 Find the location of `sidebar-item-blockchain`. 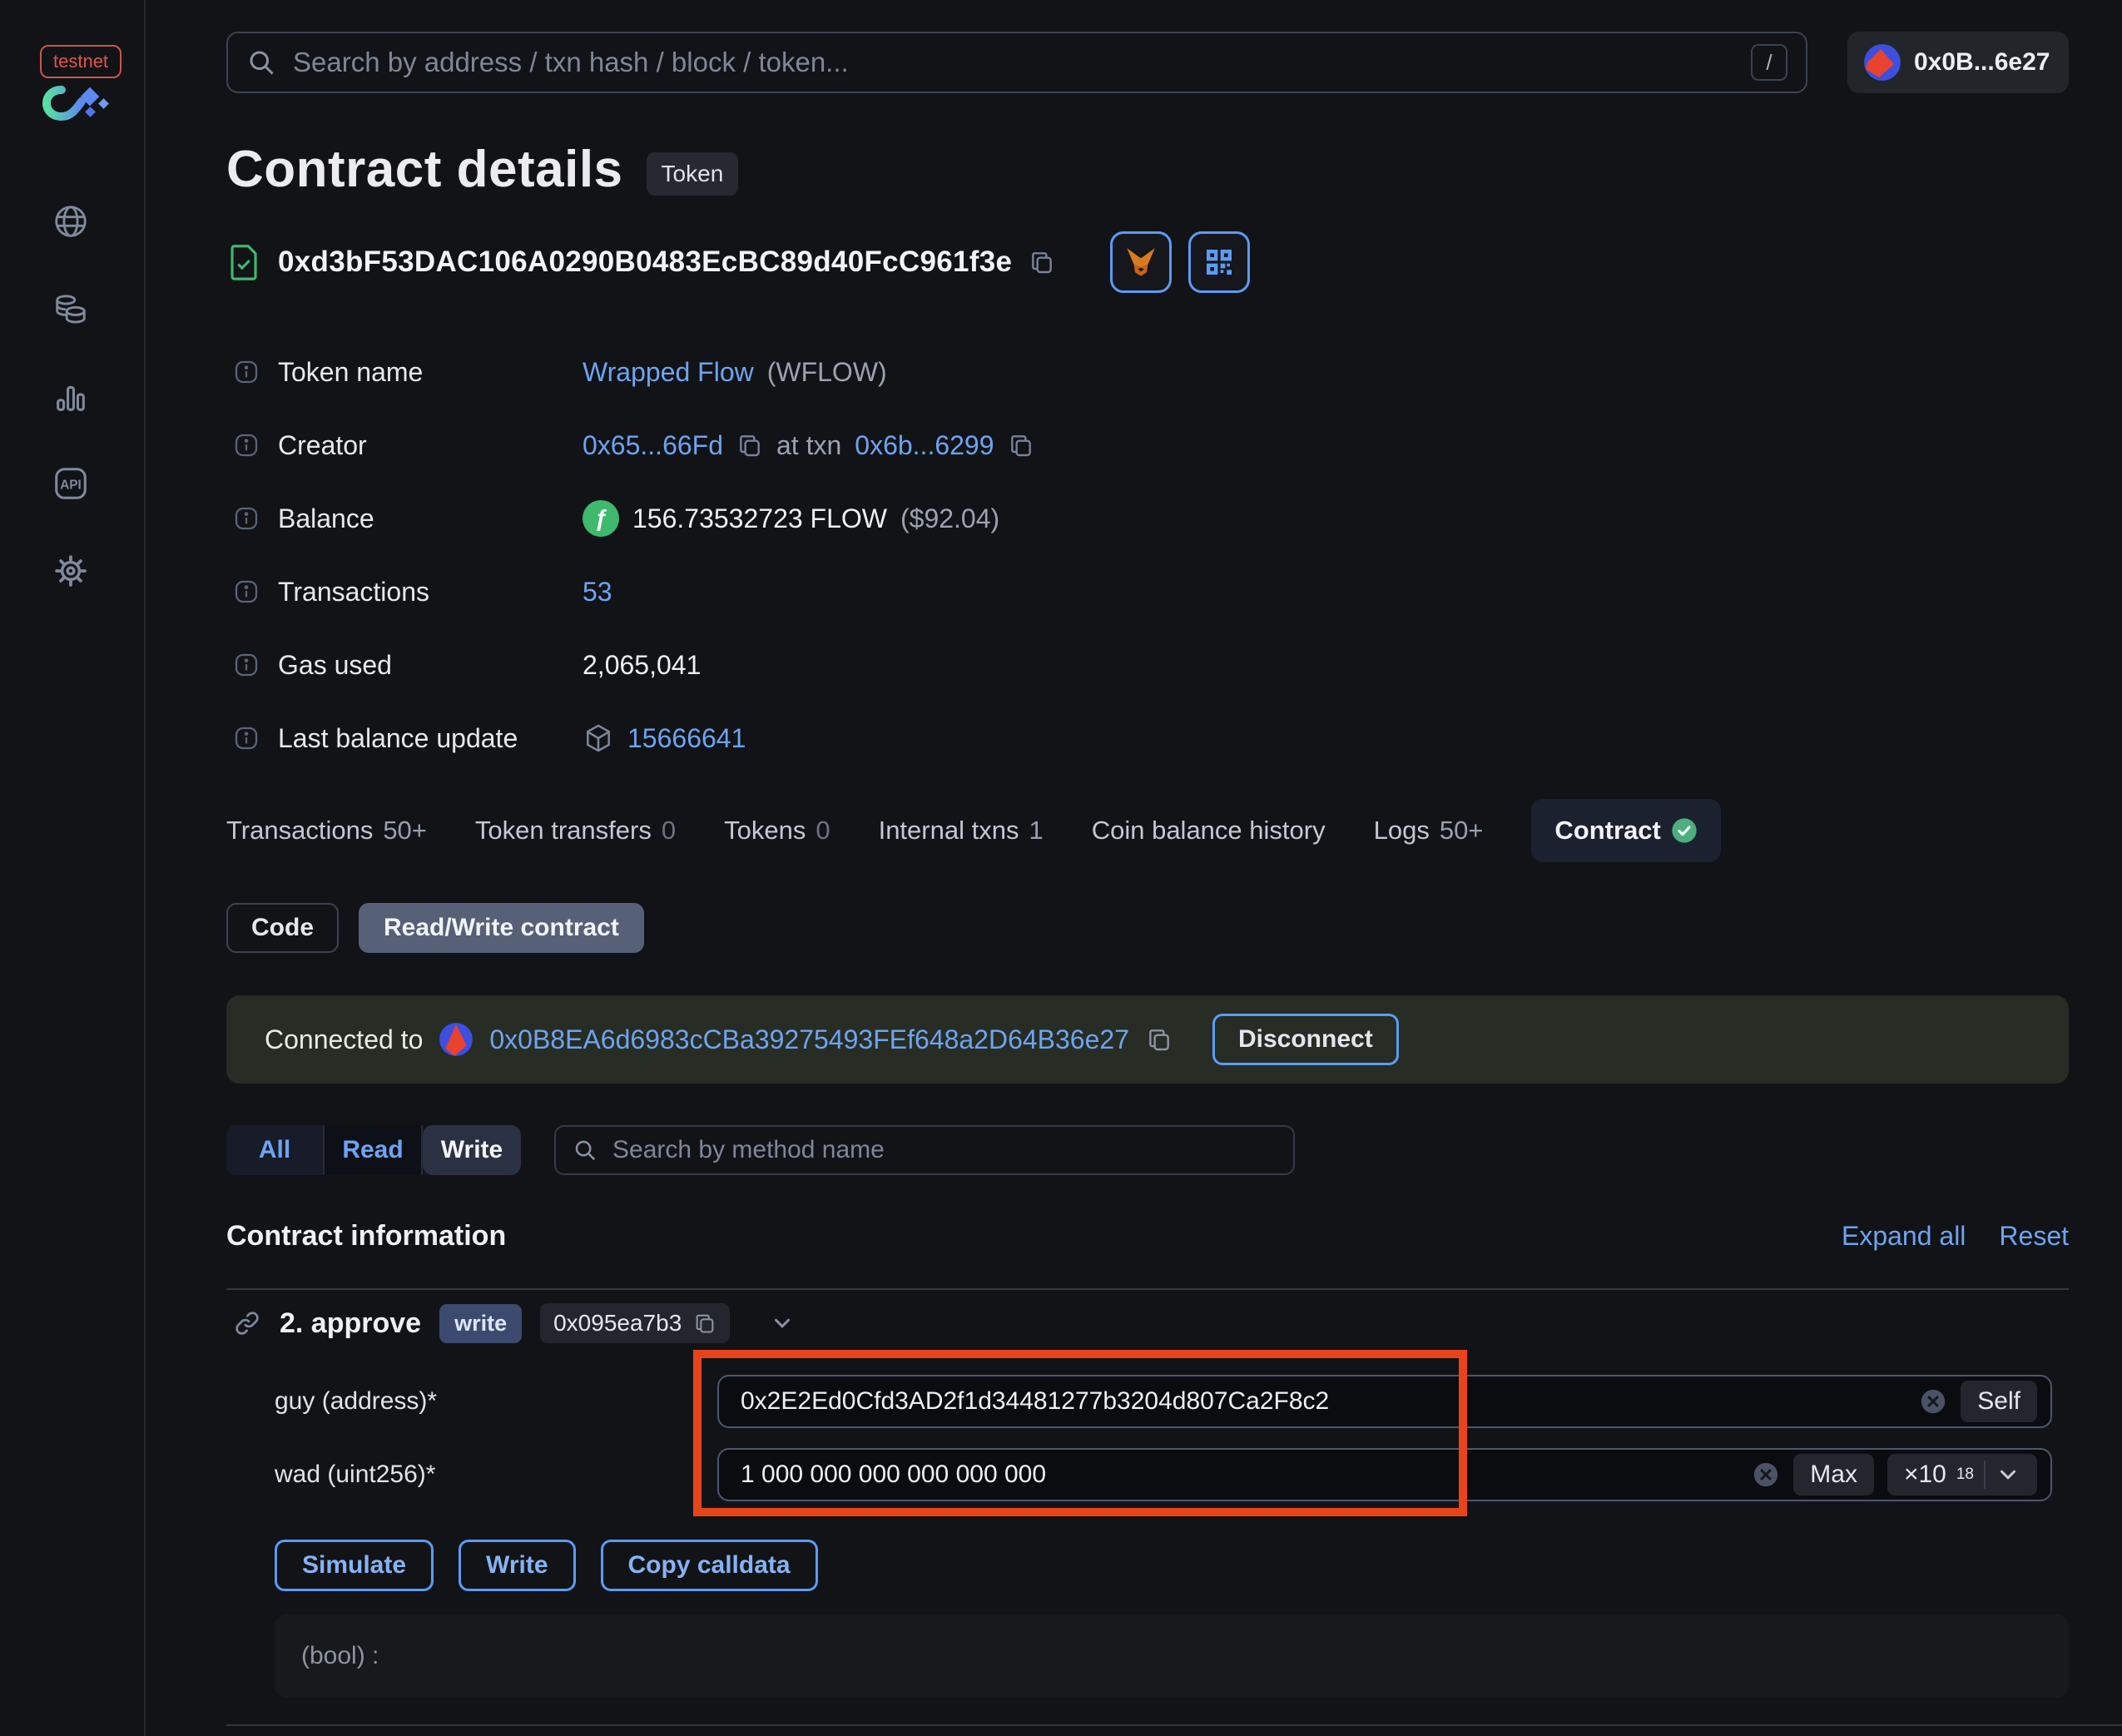

sidebar-item-blockchain is located at coordinates (71, 222).